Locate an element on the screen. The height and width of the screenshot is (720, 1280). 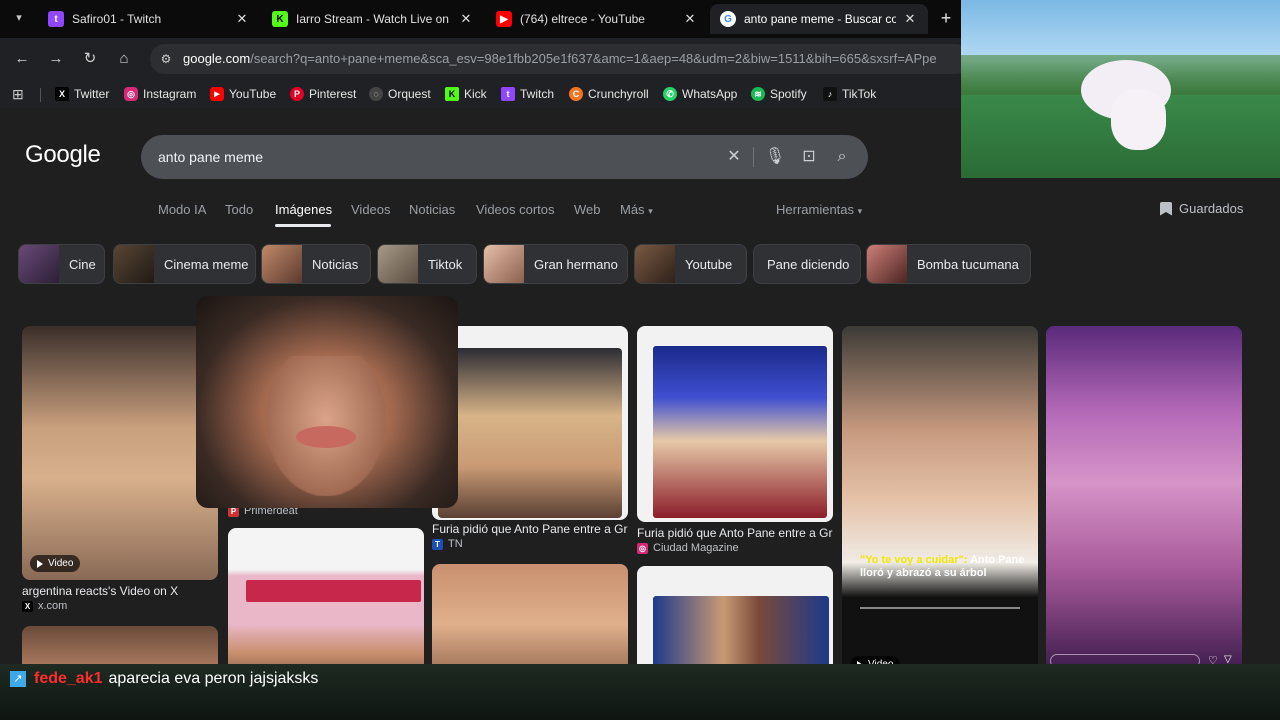
x-icon: X is located at coordinates (62, 94).